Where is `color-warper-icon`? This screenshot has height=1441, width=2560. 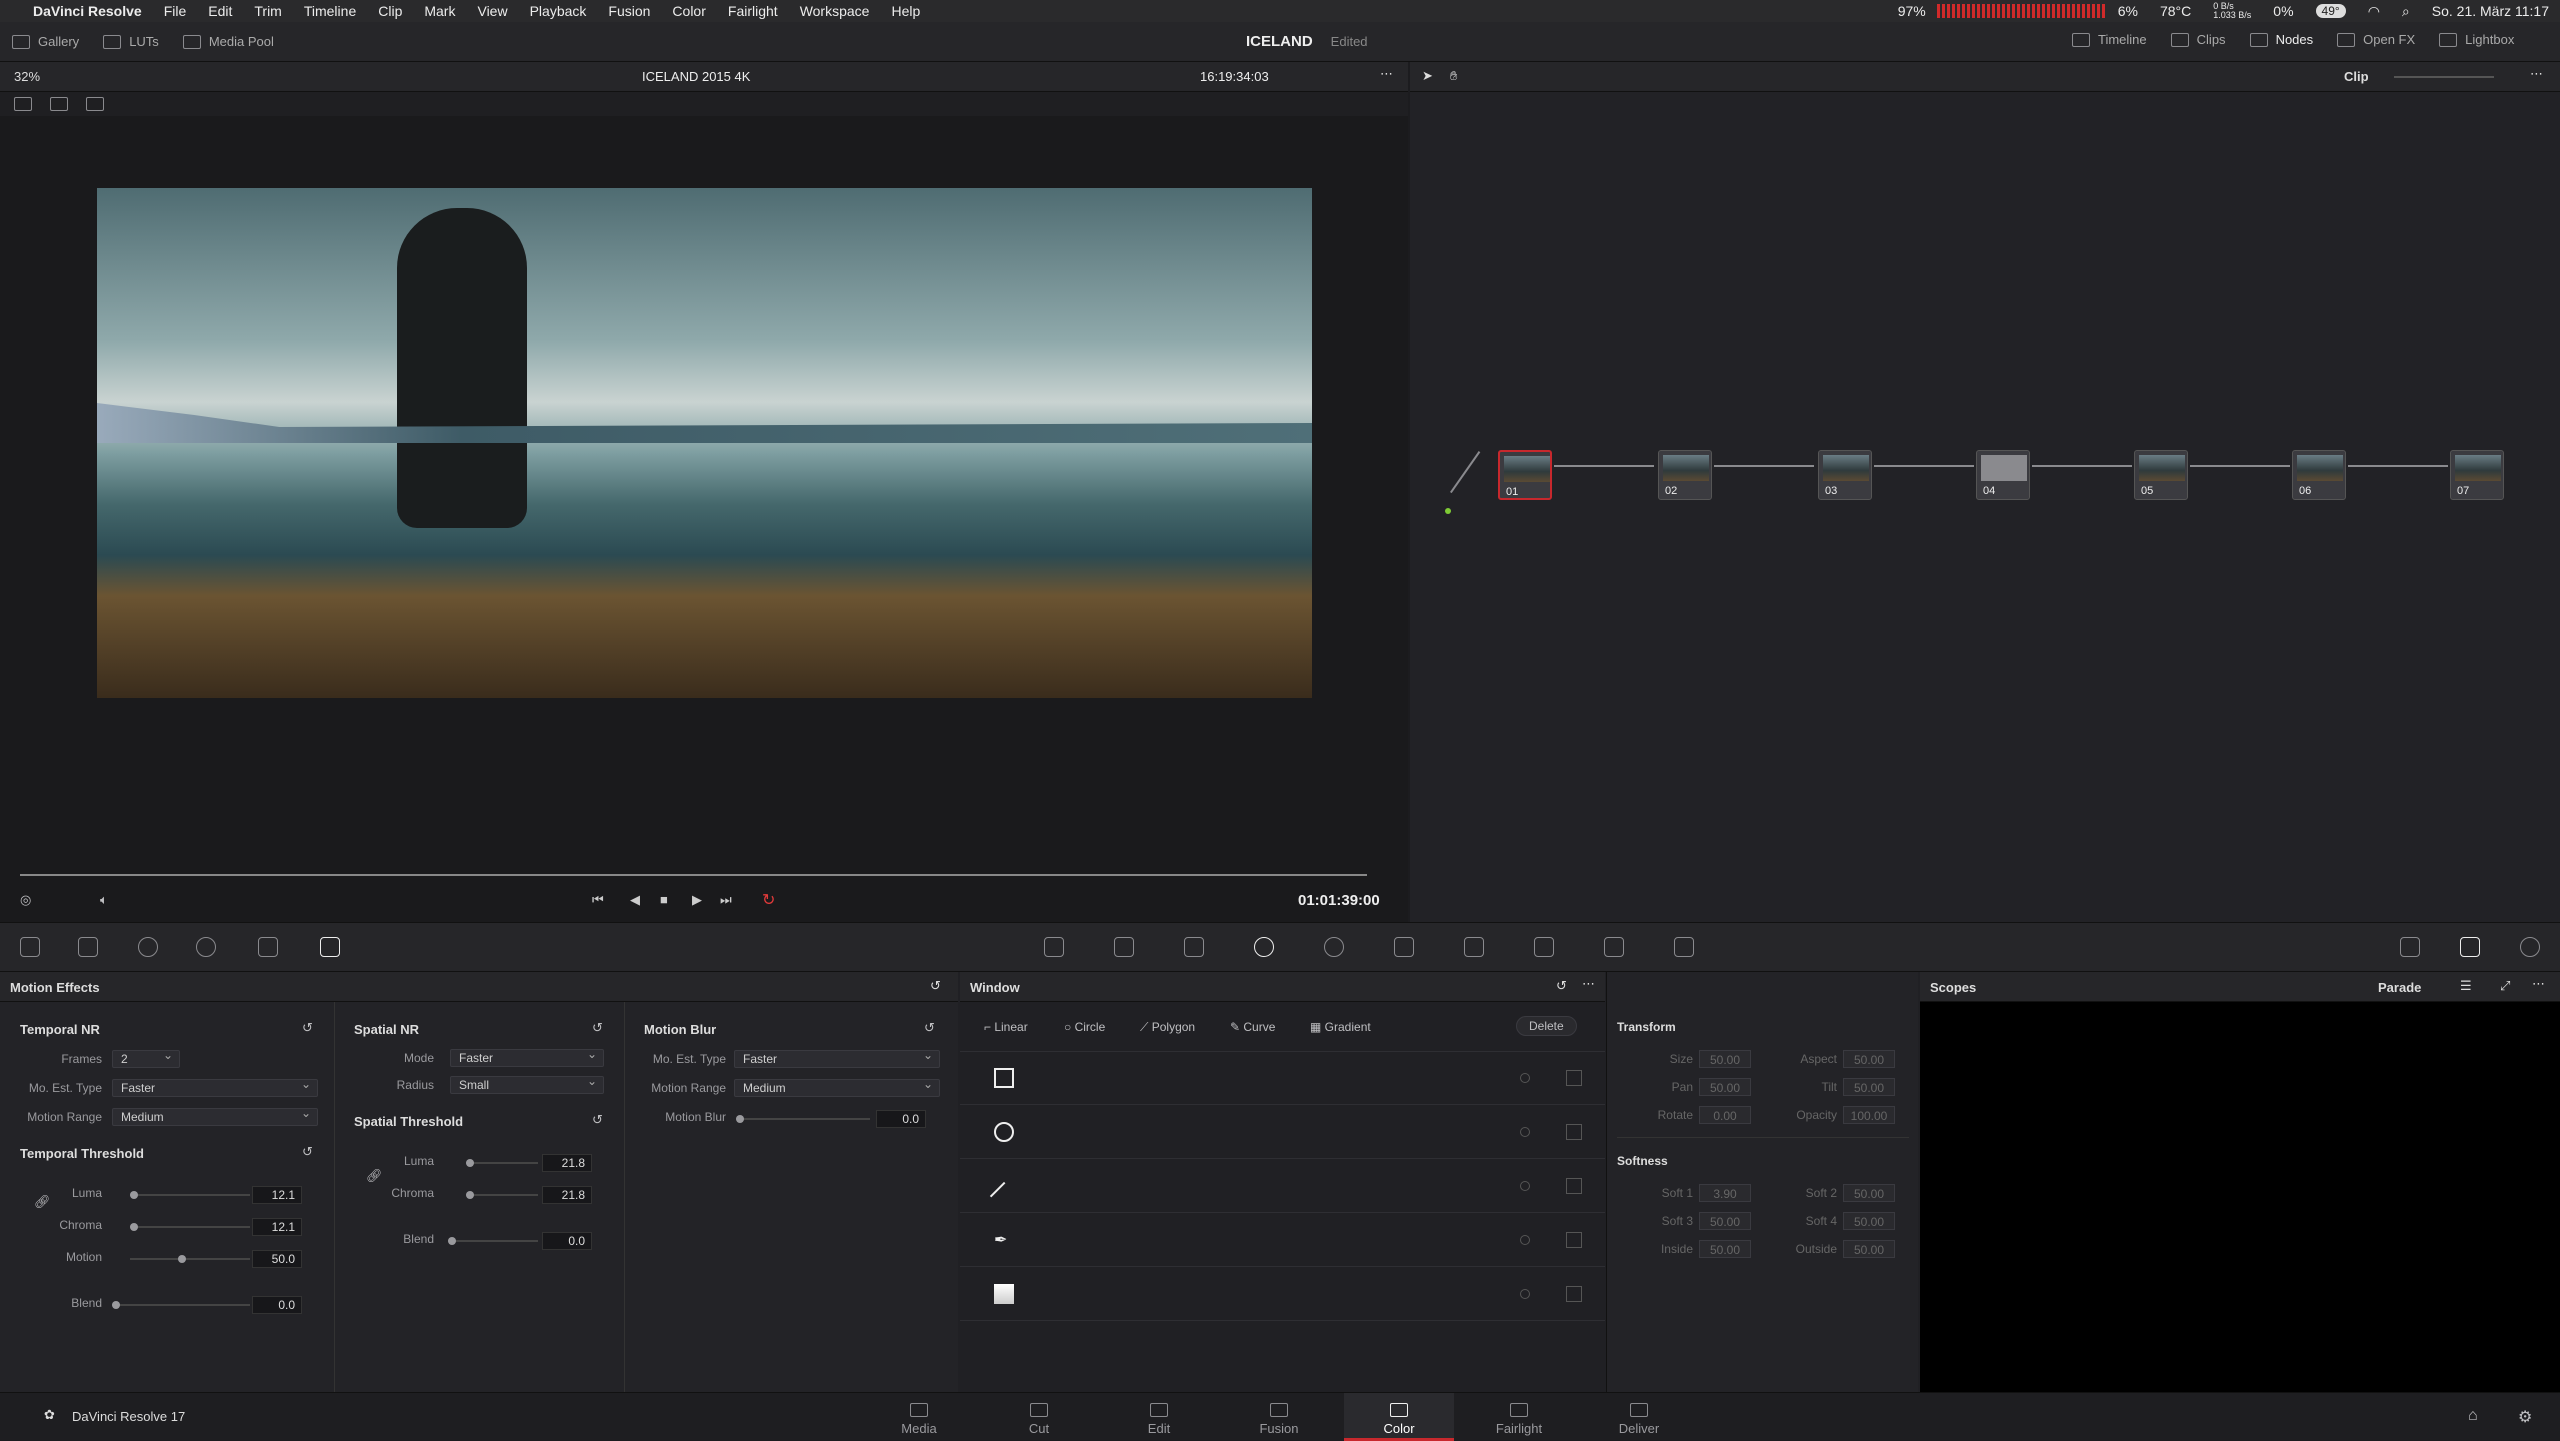
color-warper-icon is located at coordinates (1124, 947).